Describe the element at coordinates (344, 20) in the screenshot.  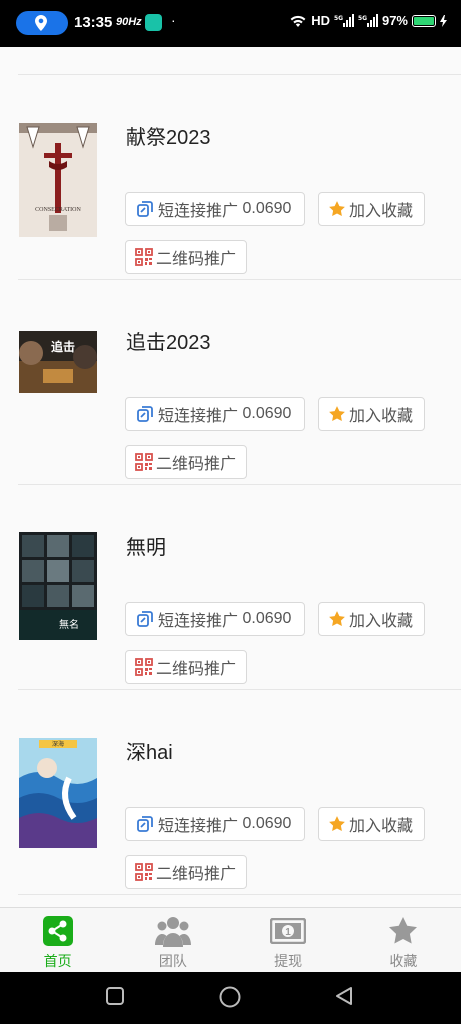
I see `signal-1-icon: 5G` at that location.